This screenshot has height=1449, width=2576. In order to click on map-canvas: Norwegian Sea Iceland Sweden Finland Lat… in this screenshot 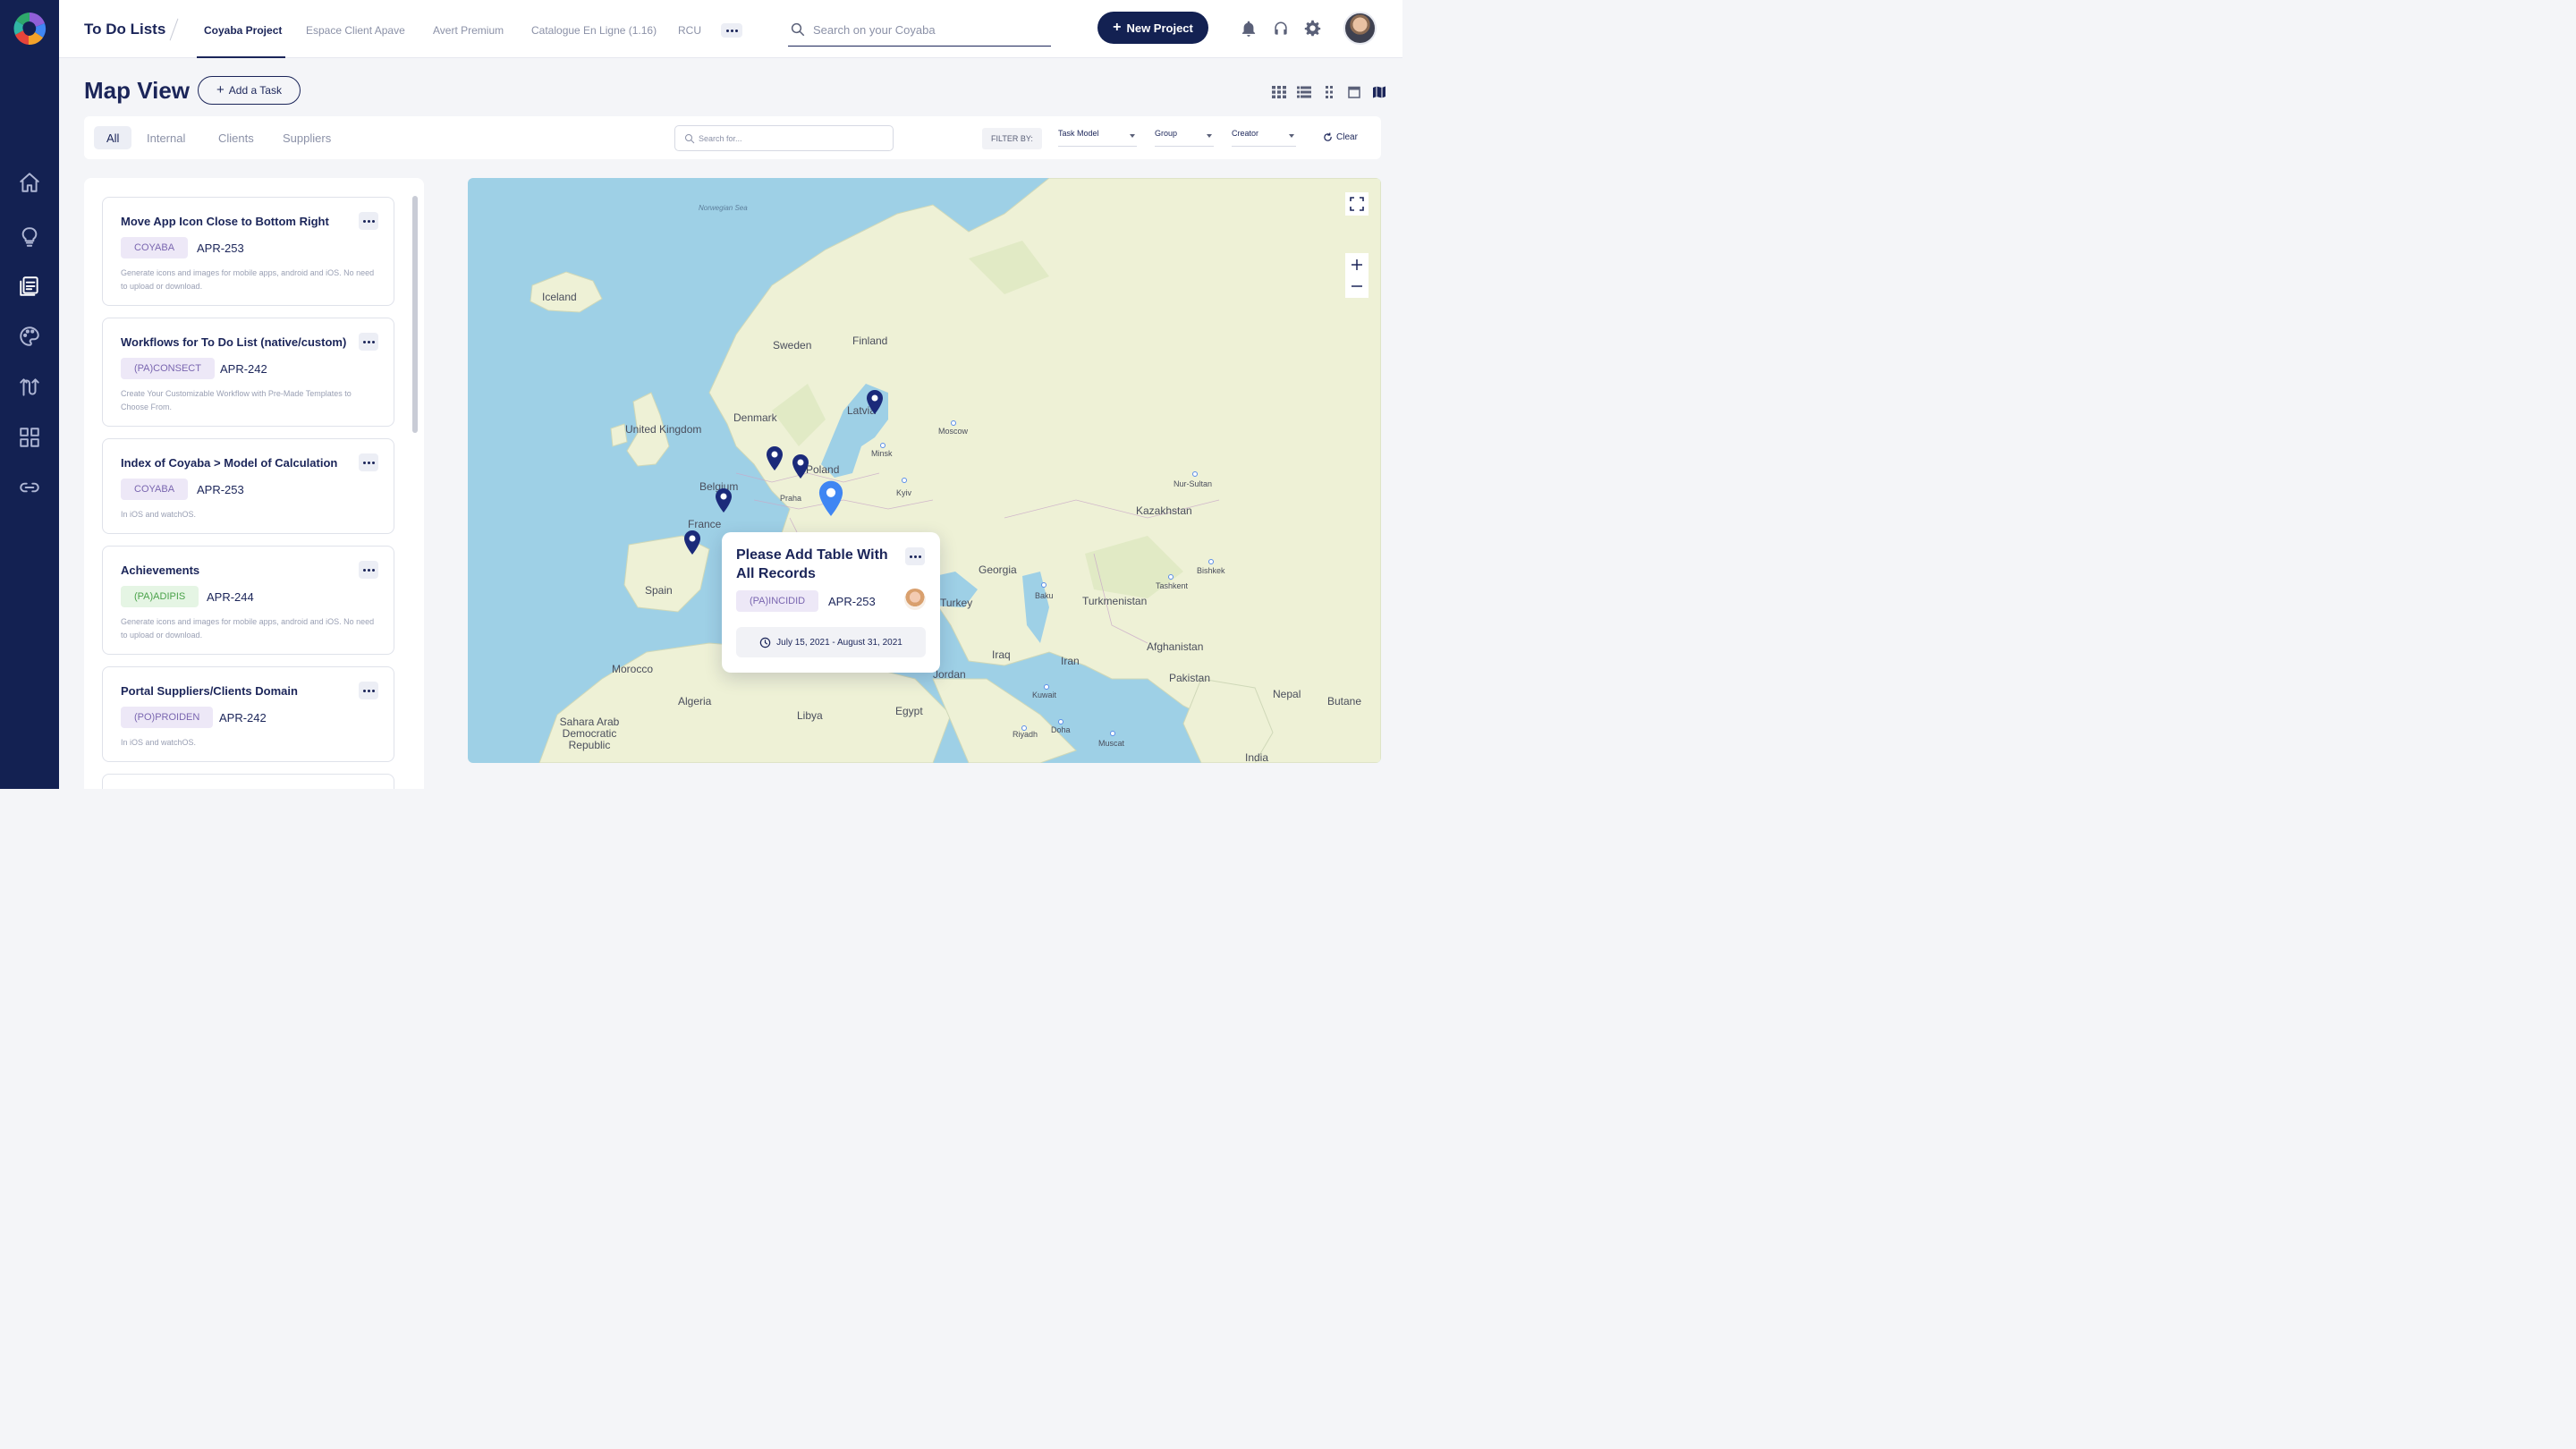, I will do `click(924, 470)`.